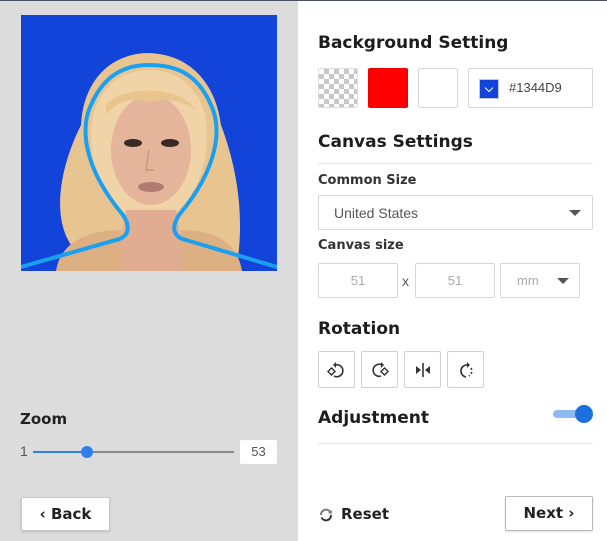 This screenshot has width=607, height=541. Describe the element at coordinates (367, 180) in the screenshot. I see `common-size-label: Common Size` at that location.